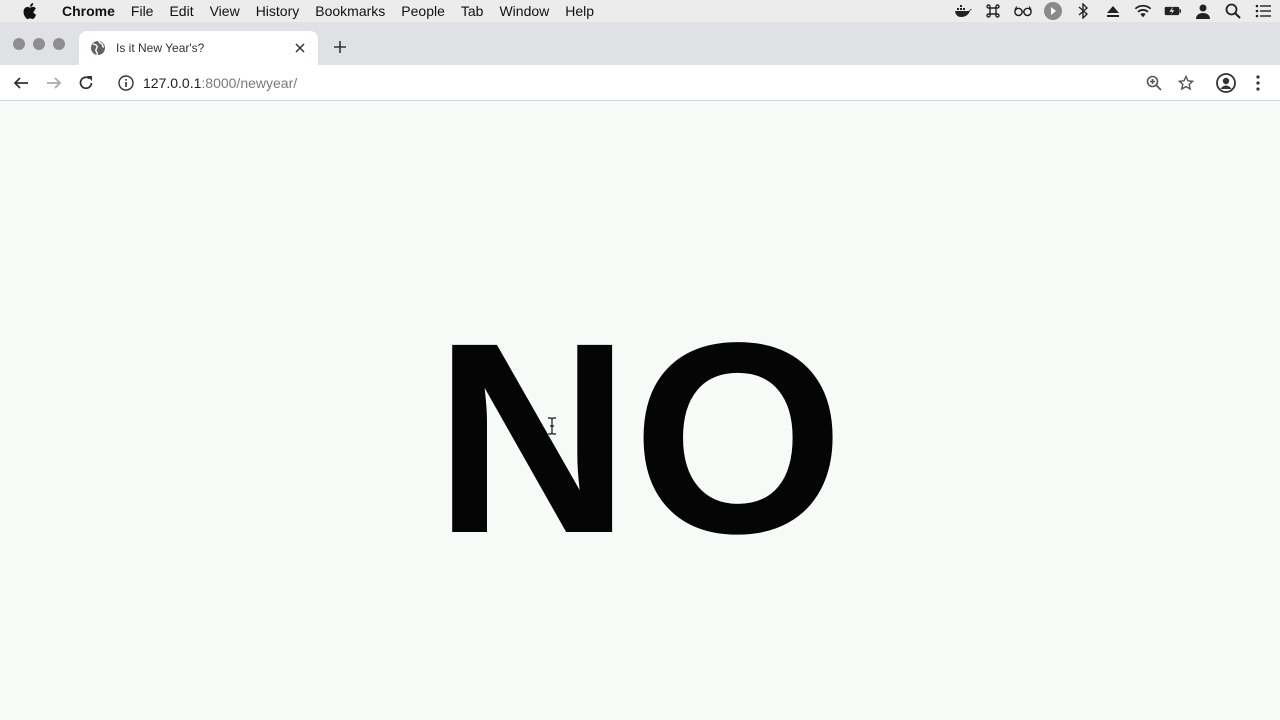 The width and height of the screenshot is (1280, 720). I want to click on spotlight-search-icon, so click(1233, 11).